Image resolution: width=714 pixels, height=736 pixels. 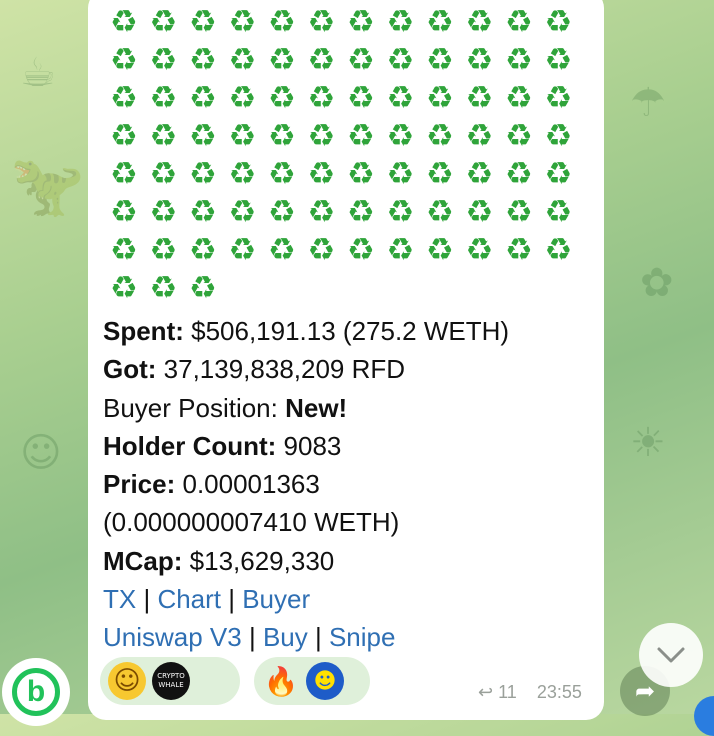 What do you see at coordinates (251, 522) in the screenshot?
I see `price-weth: (0.000000007410 WETH)` at bounding box center [251, 522].